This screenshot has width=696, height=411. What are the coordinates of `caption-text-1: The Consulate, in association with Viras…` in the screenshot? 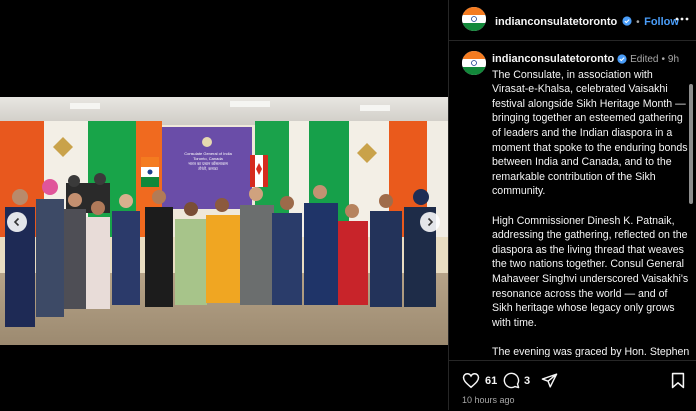 It's located at (590, 133).